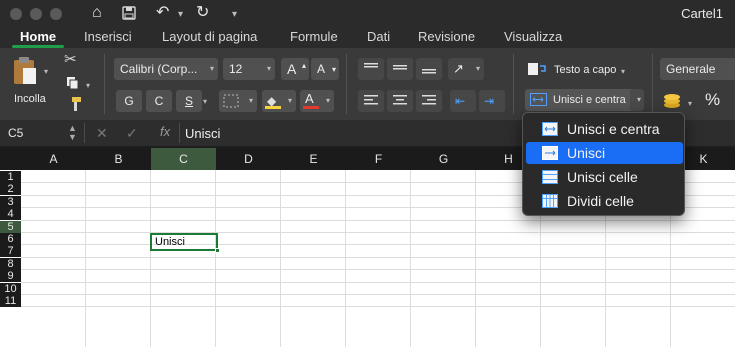  What do you see at coordinates (108, 36) in the screenshot?
I see `tab-inserisci: Inserisci` at bounding box center [108, 36].